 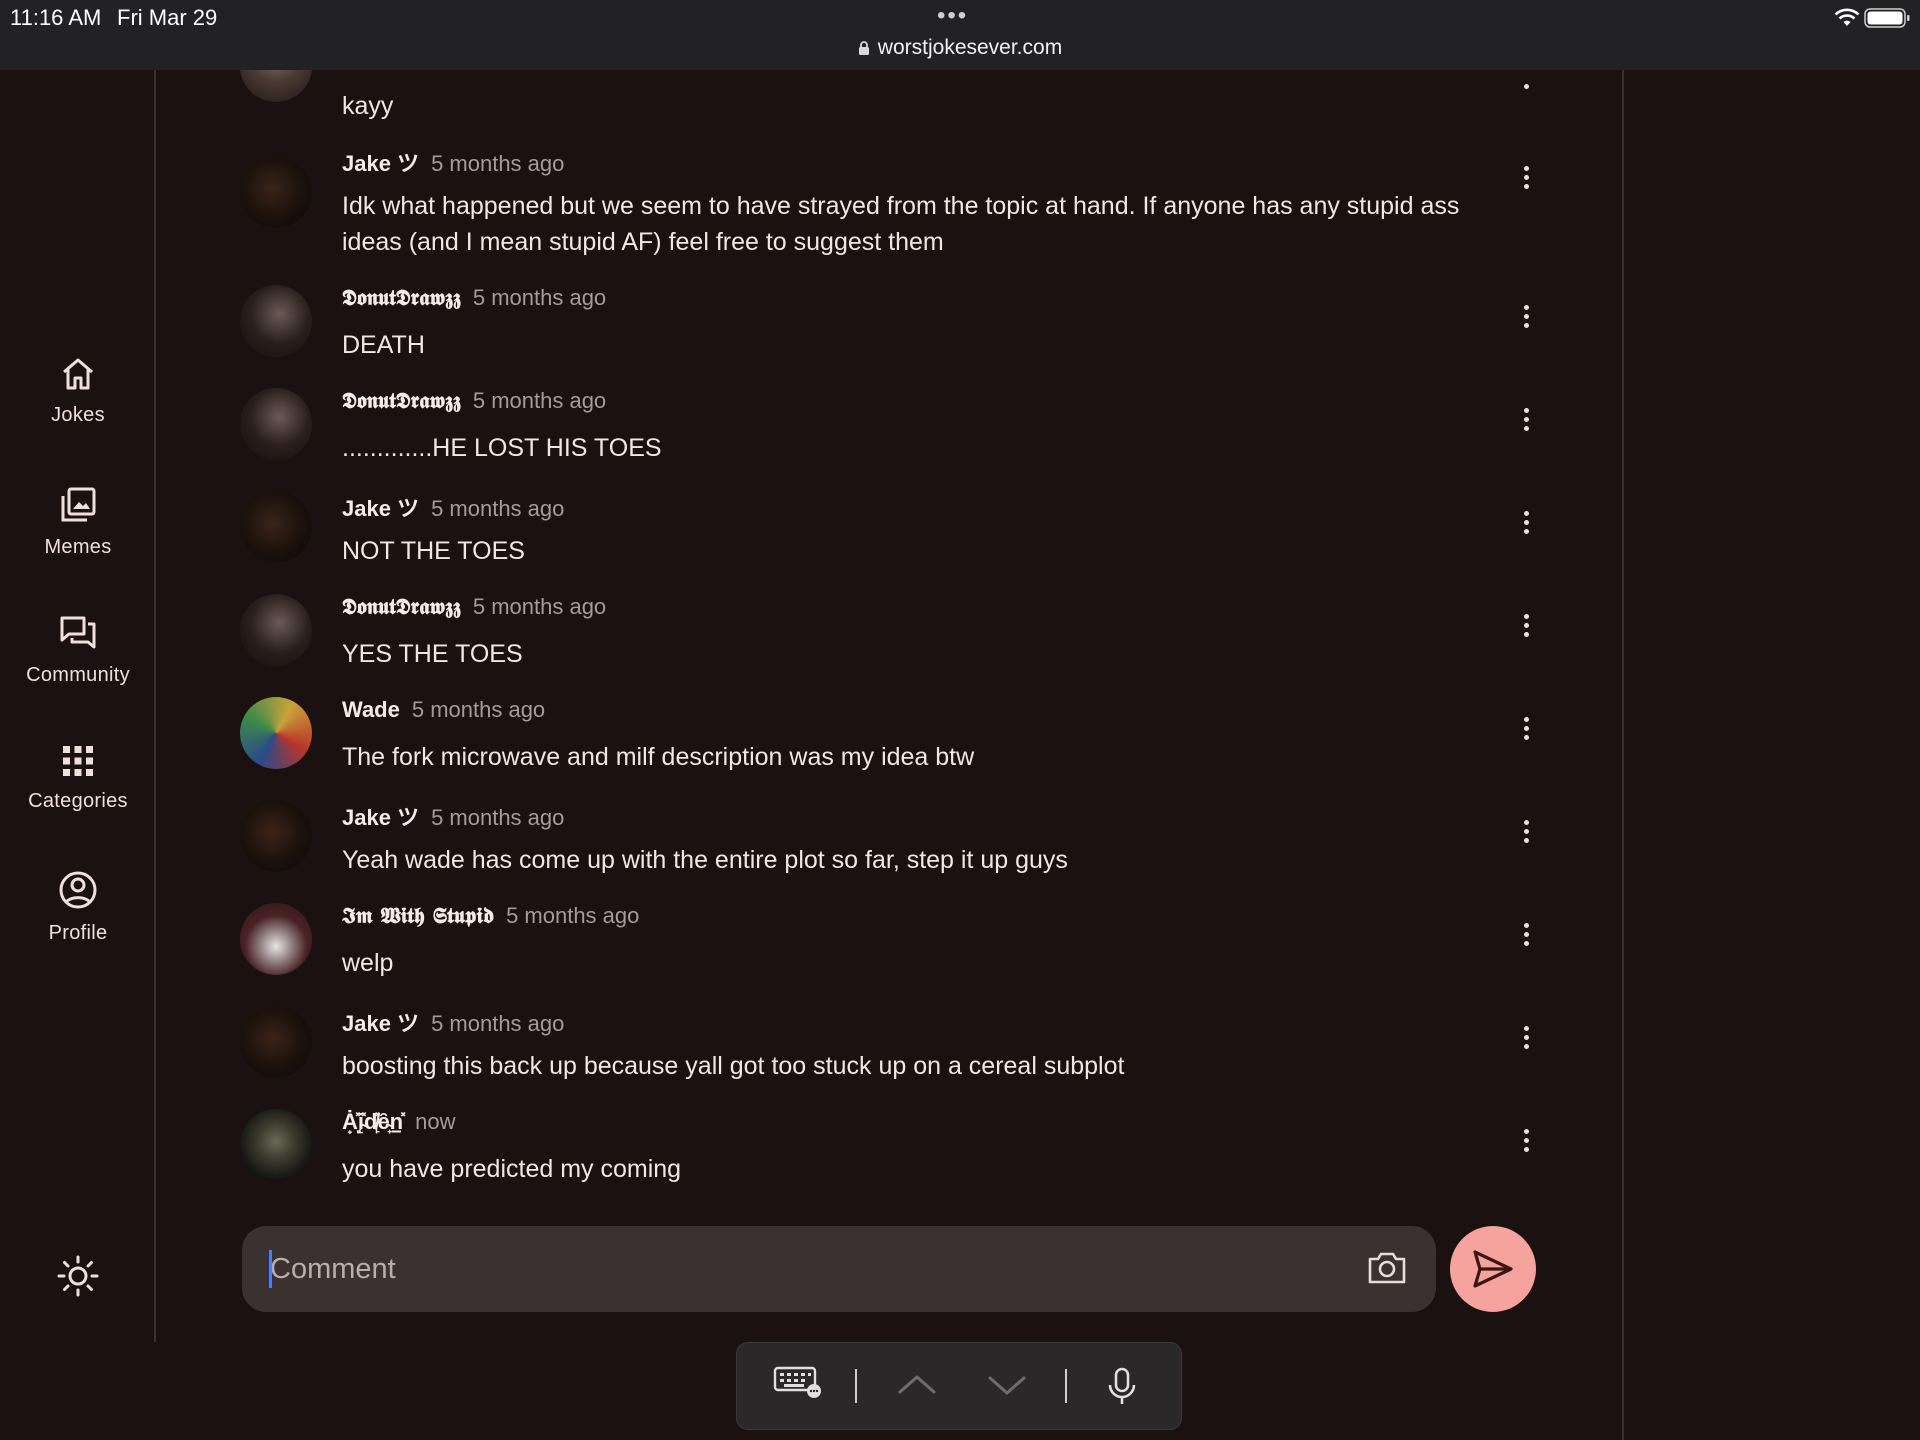 I want to click on status-time: 11:16 AM, so click(x=56, y=17).